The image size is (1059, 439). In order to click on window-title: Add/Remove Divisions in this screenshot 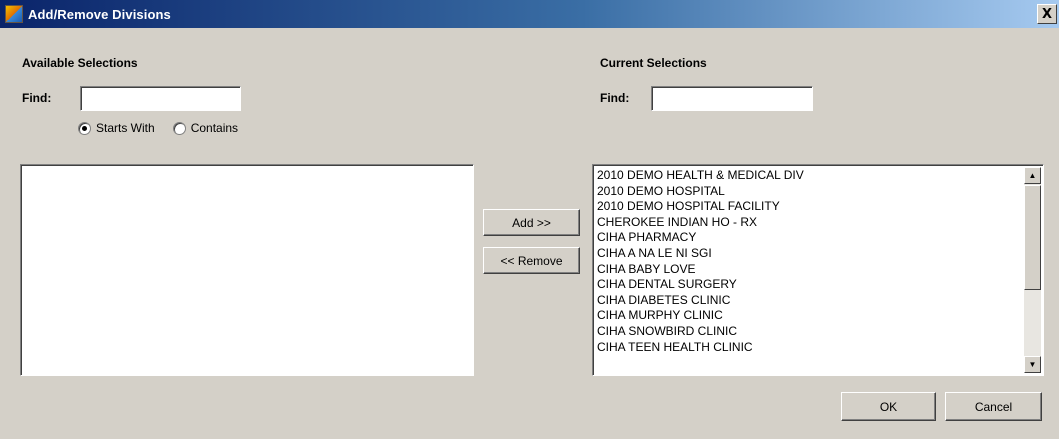, I will do `click(99, 14)`.